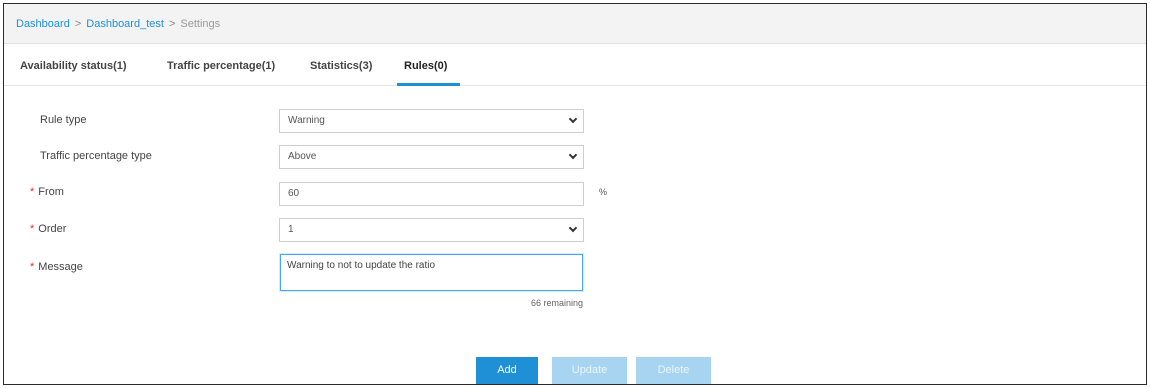 The width and height of the screenshot is (1150, 388). What do you see at coordinates (431, 272) in the screenshot?
I see `message-textarea: Warning to not to update the ratio` at bounding box center [431, 272].